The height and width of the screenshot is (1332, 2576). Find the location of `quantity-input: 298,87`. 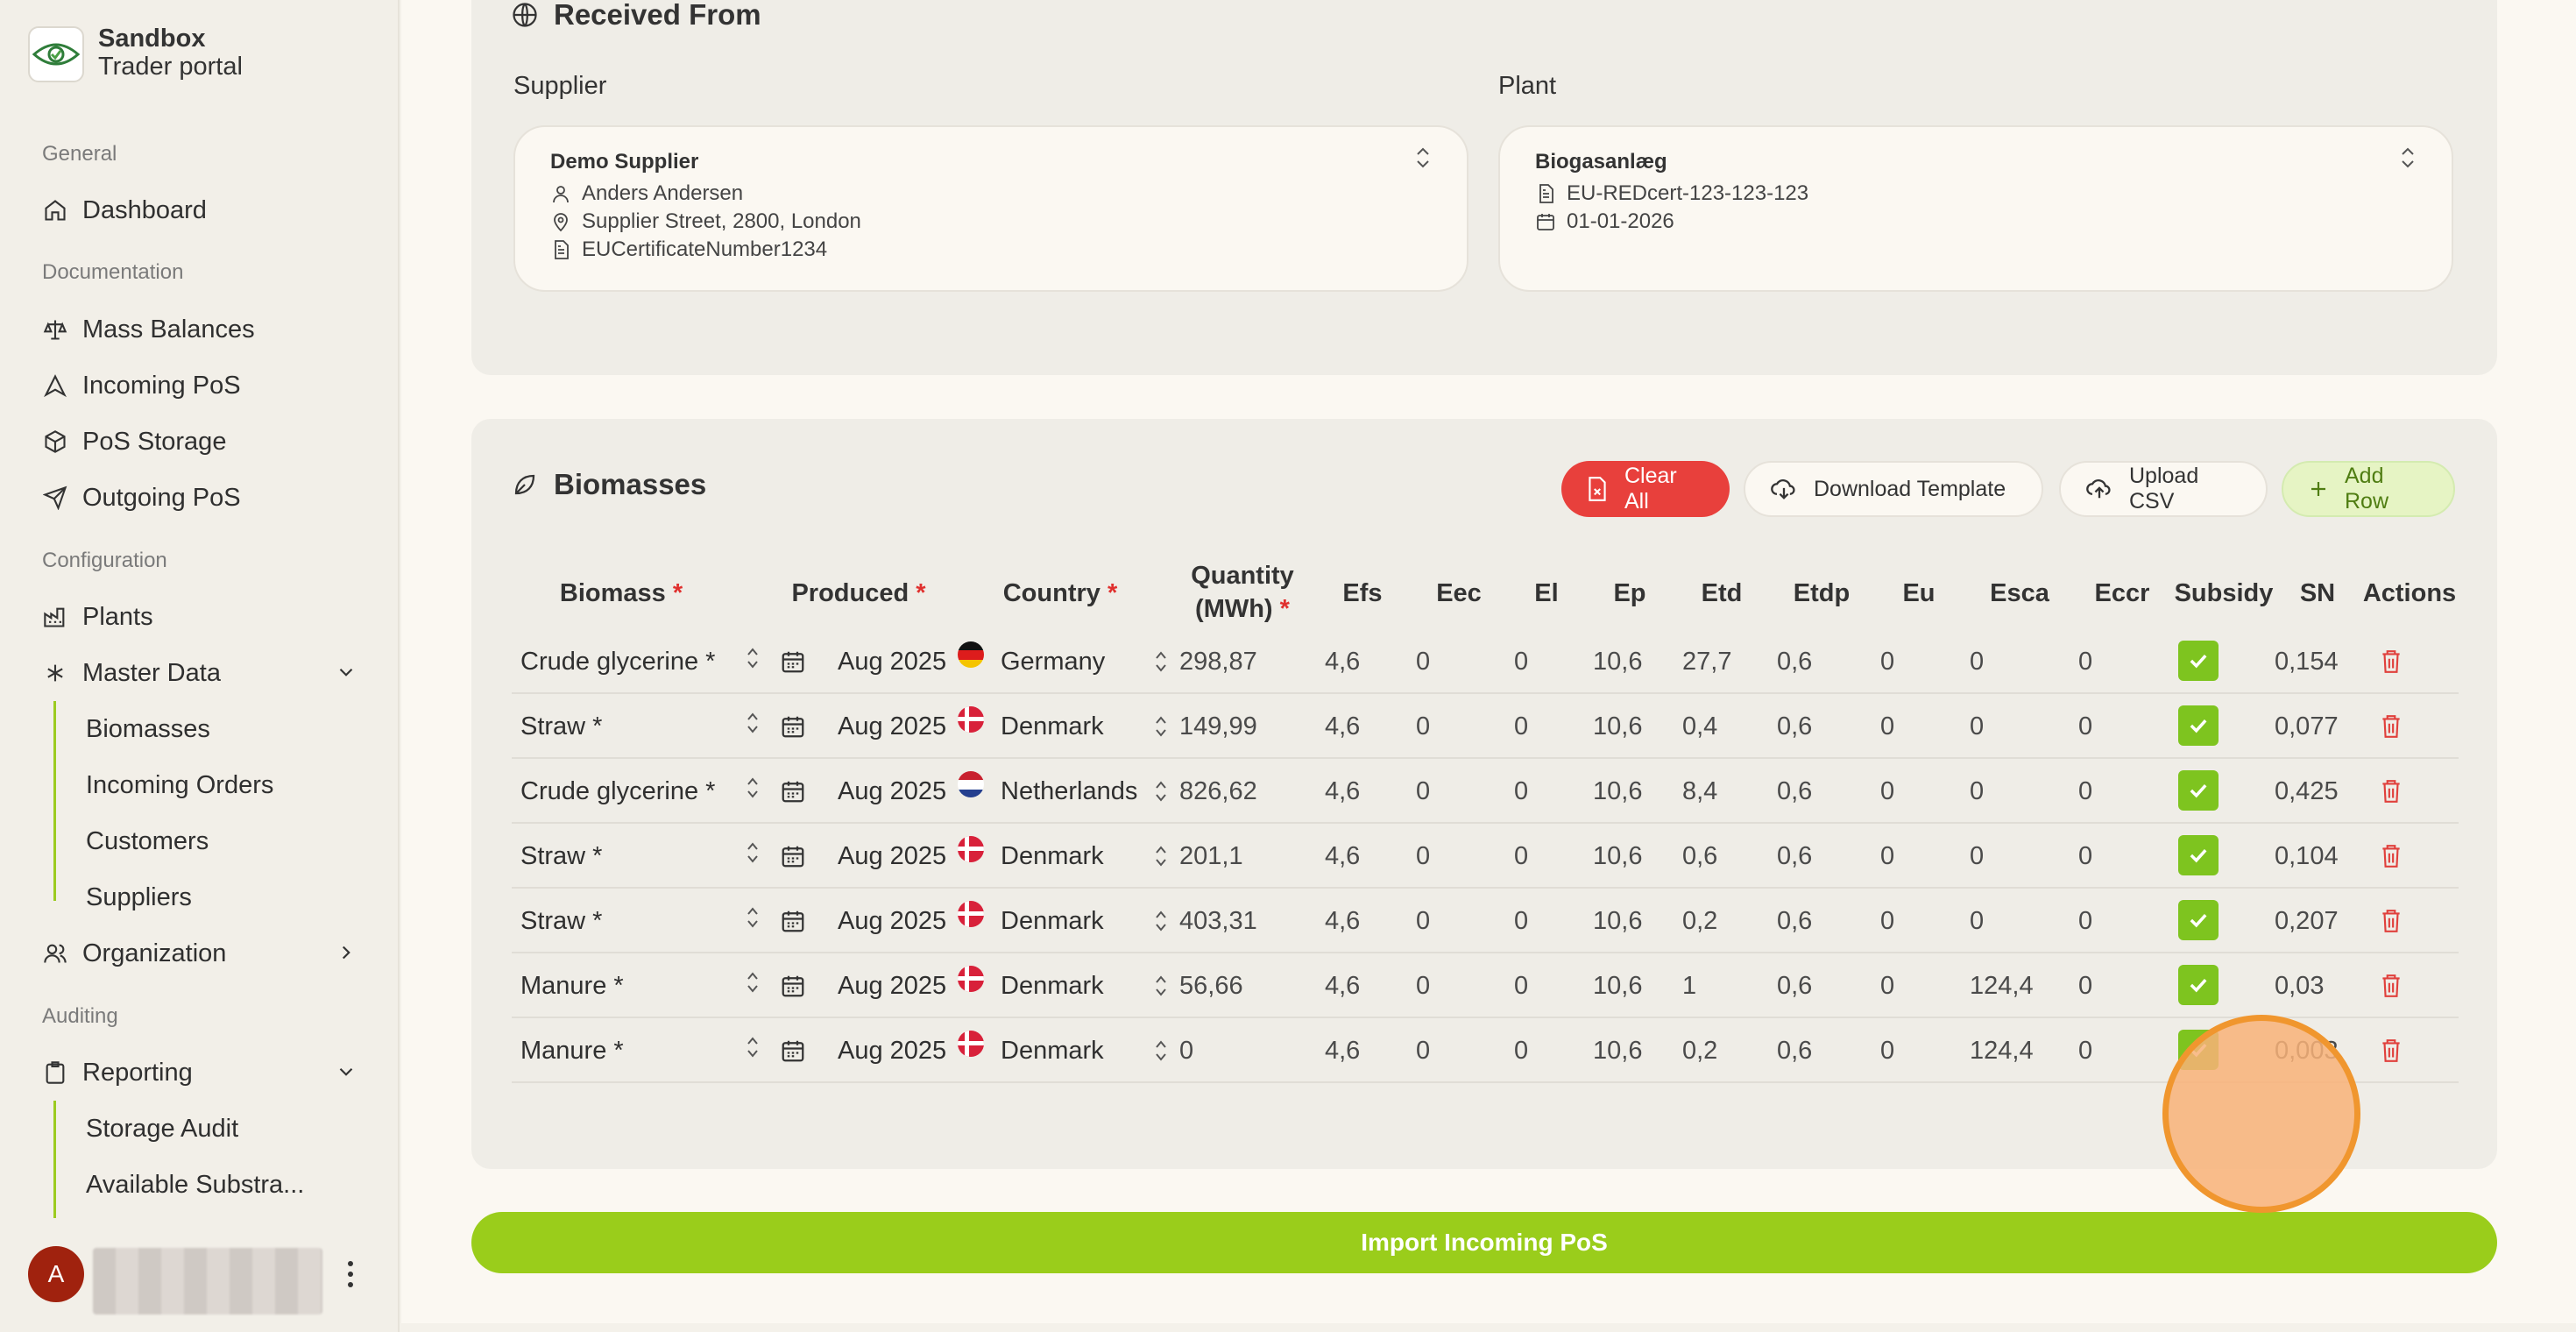

quantity-input: 298,87 is located at coordinates (1218, 661).